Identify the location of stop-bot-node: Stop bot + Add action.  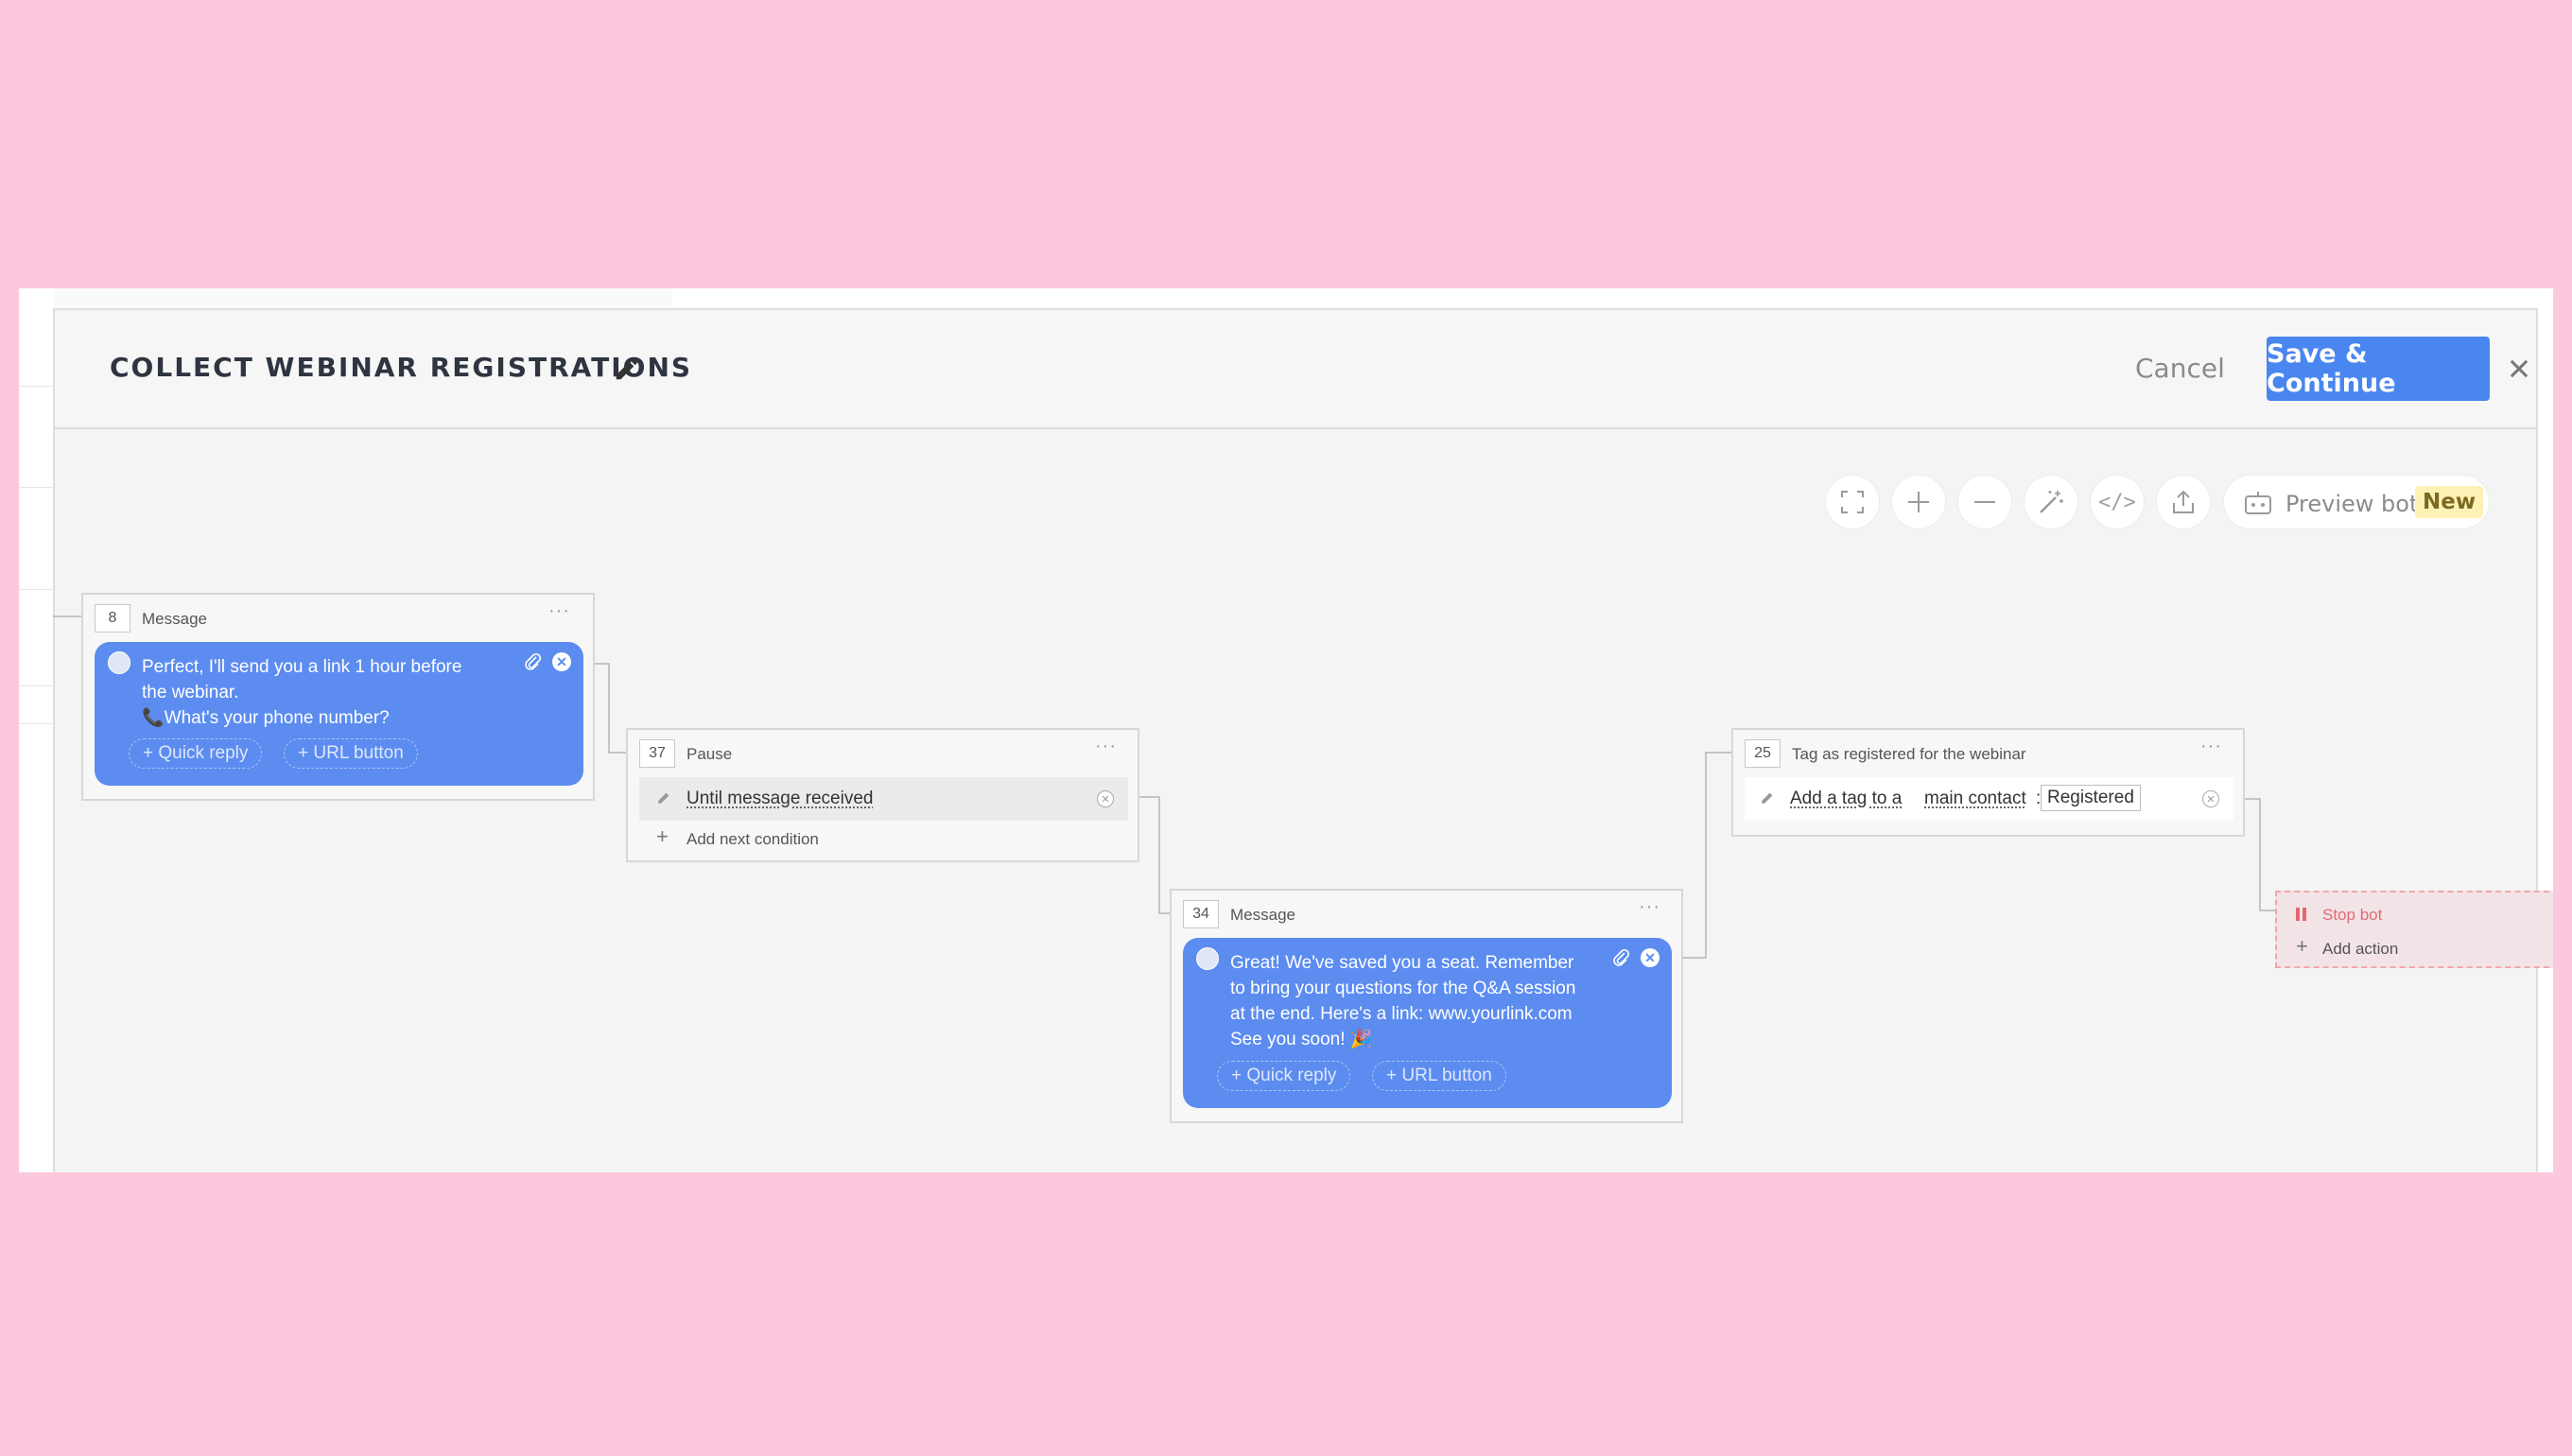
(2417, 929).